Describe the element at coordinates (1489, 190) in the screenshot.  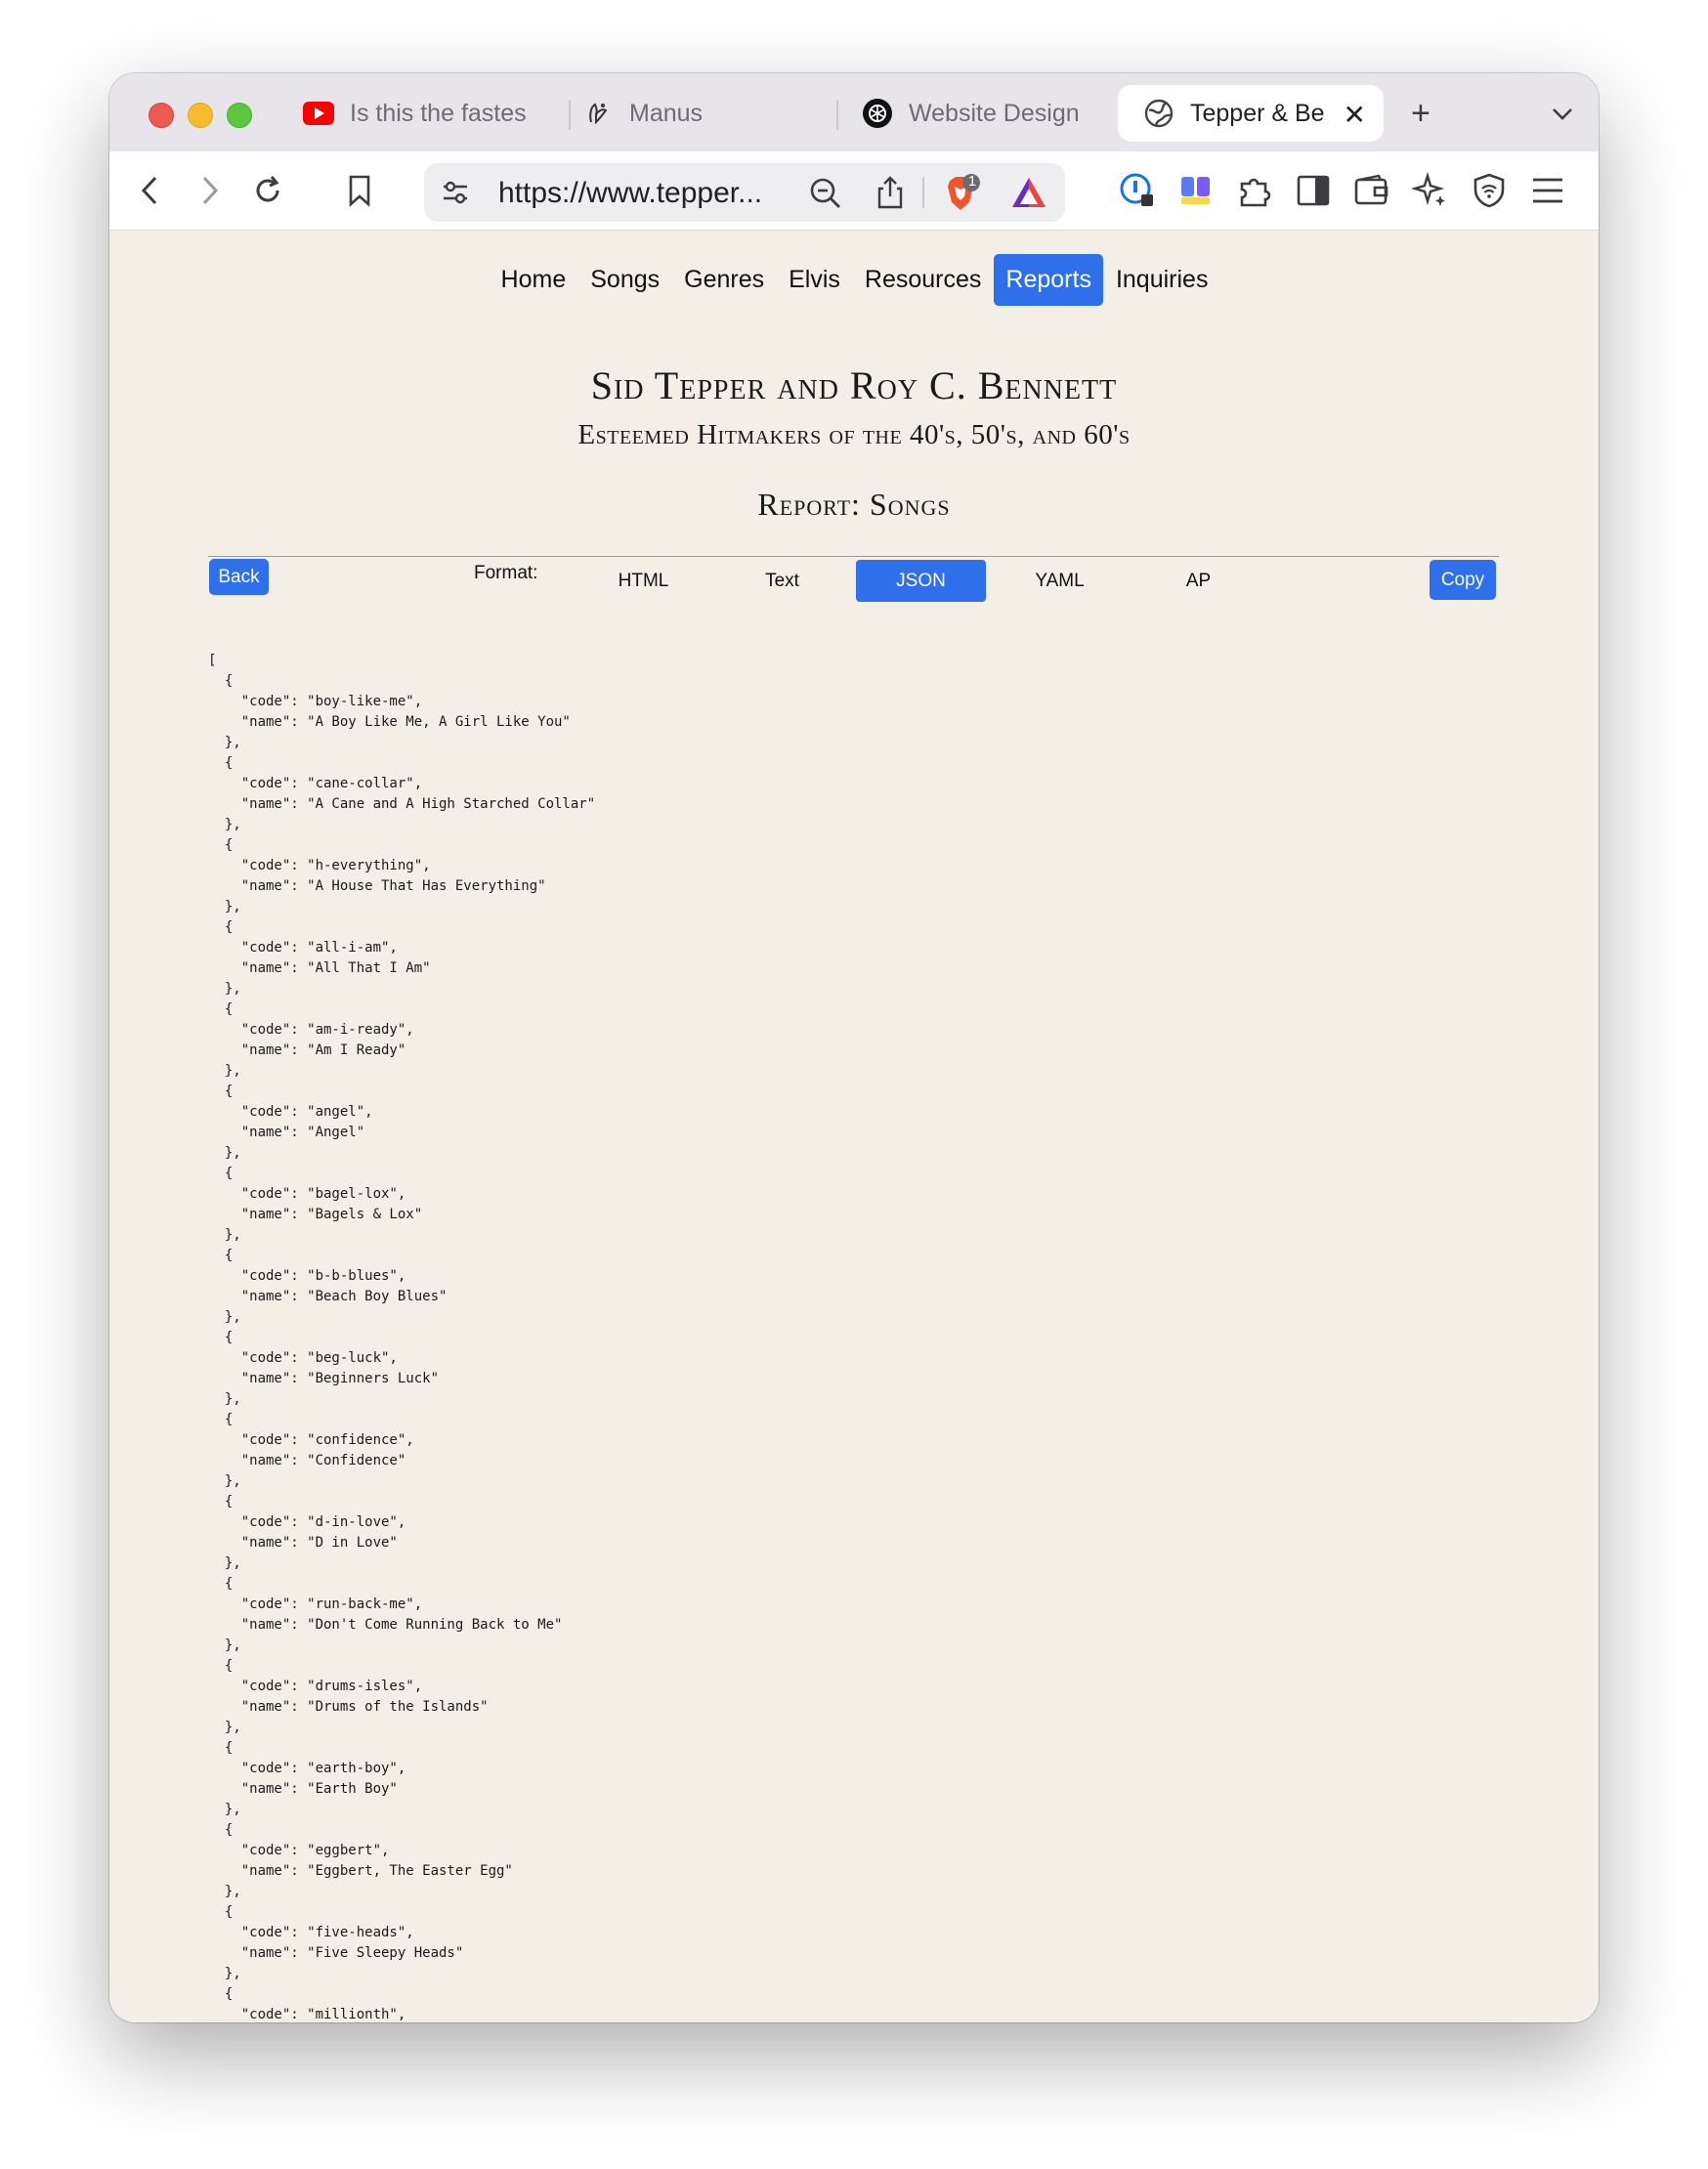
I see `vpn-shield-icon` at that location.